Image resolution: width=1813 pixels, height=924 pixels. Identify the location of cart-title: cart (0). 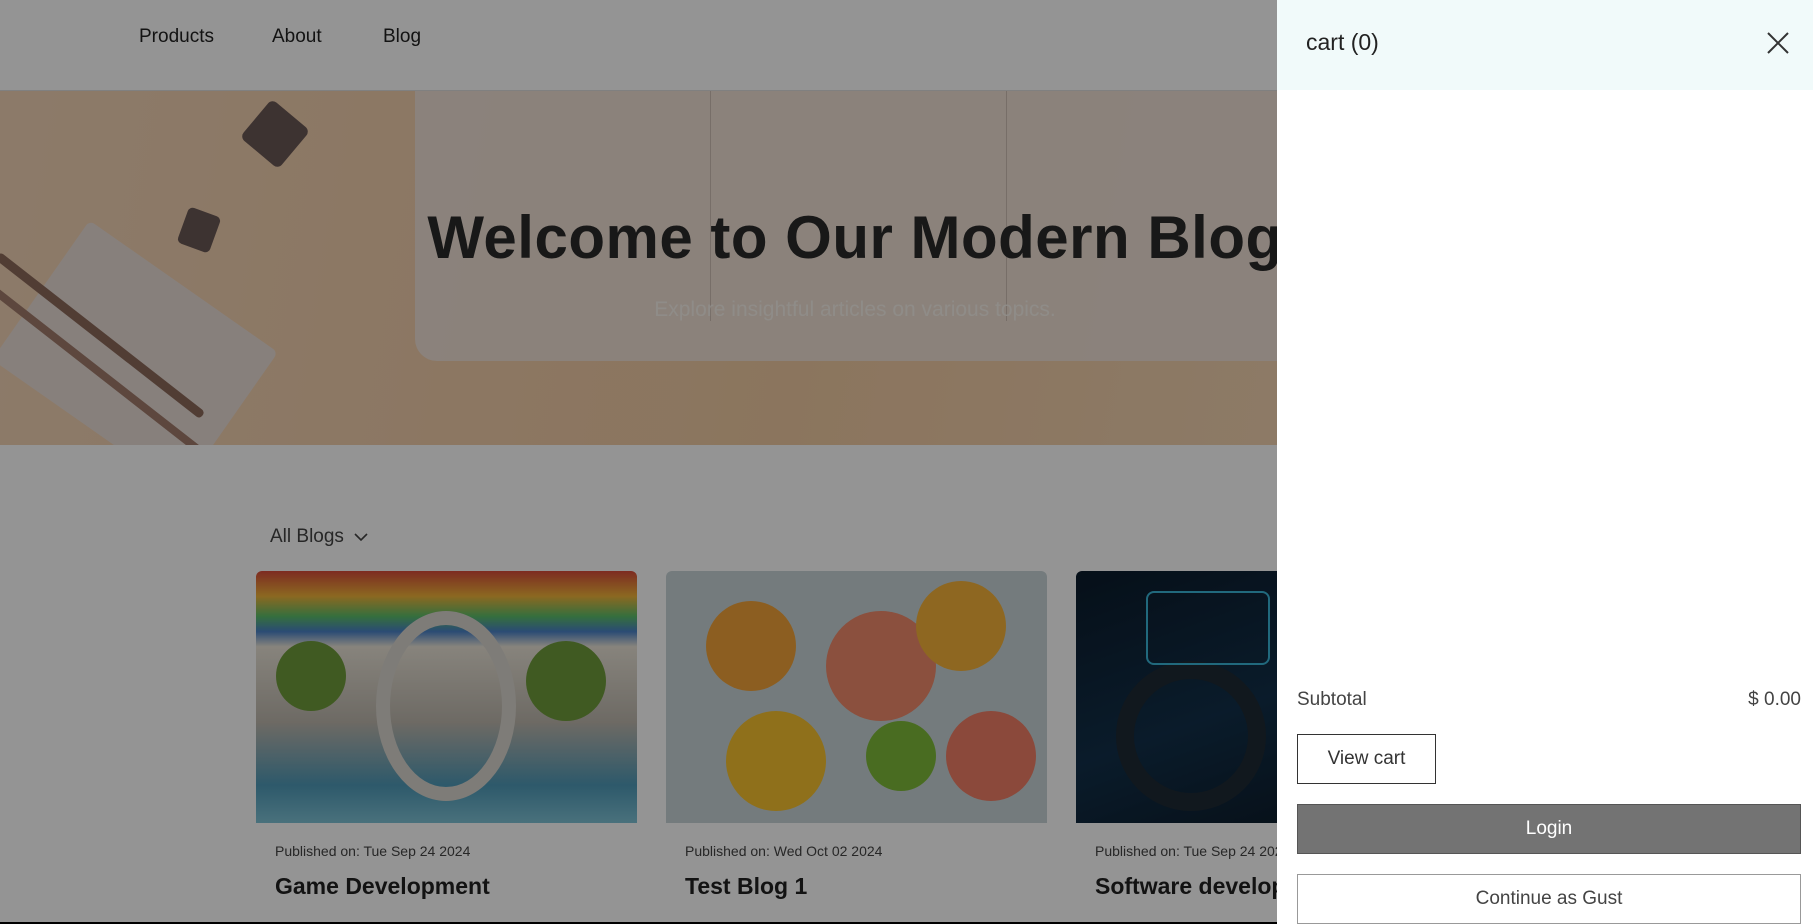
(1342, 42).